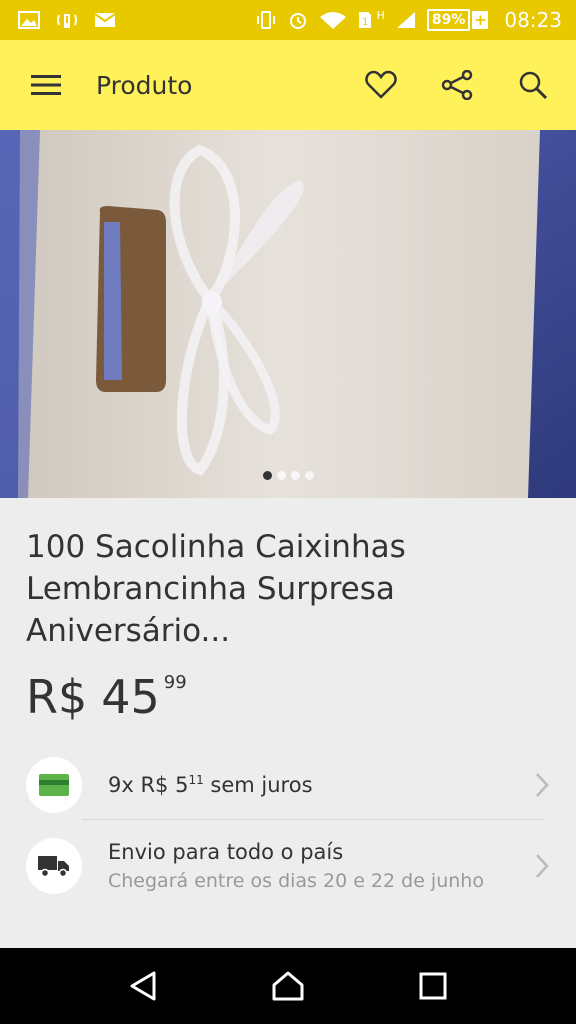 The image size is (576, 1024). Describe the element at coordinates (288, 85) in the screenshot. I see `toolbar: Produto` at that location.